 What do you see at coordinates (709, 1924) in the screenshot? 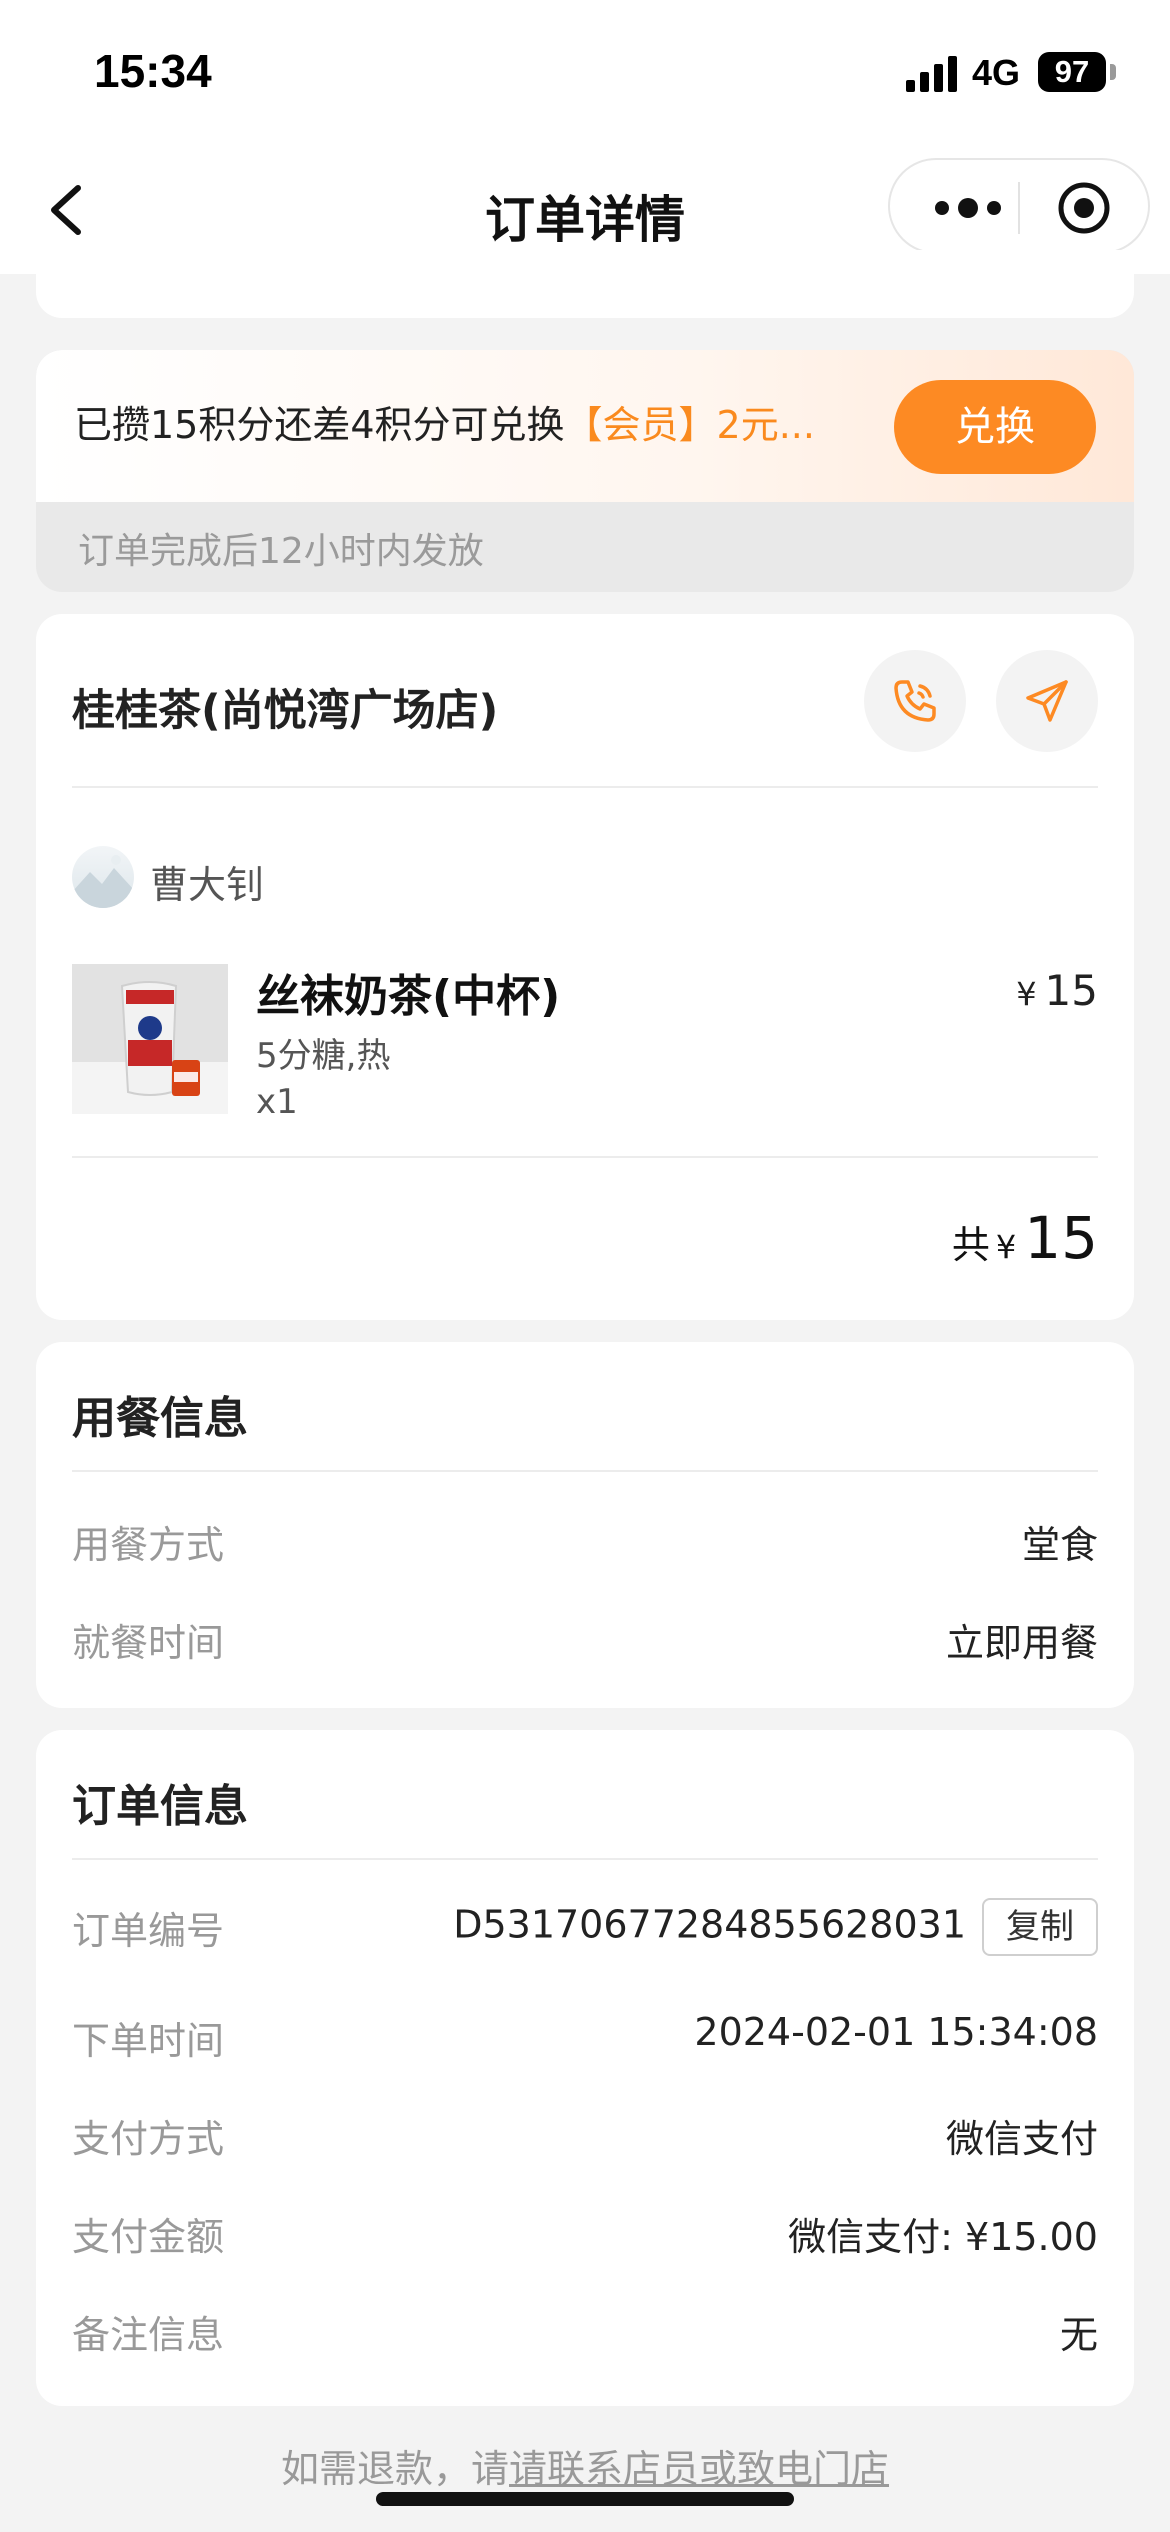
I see `order-number: D53170677284855628031` at bounding box center [709, 1924].